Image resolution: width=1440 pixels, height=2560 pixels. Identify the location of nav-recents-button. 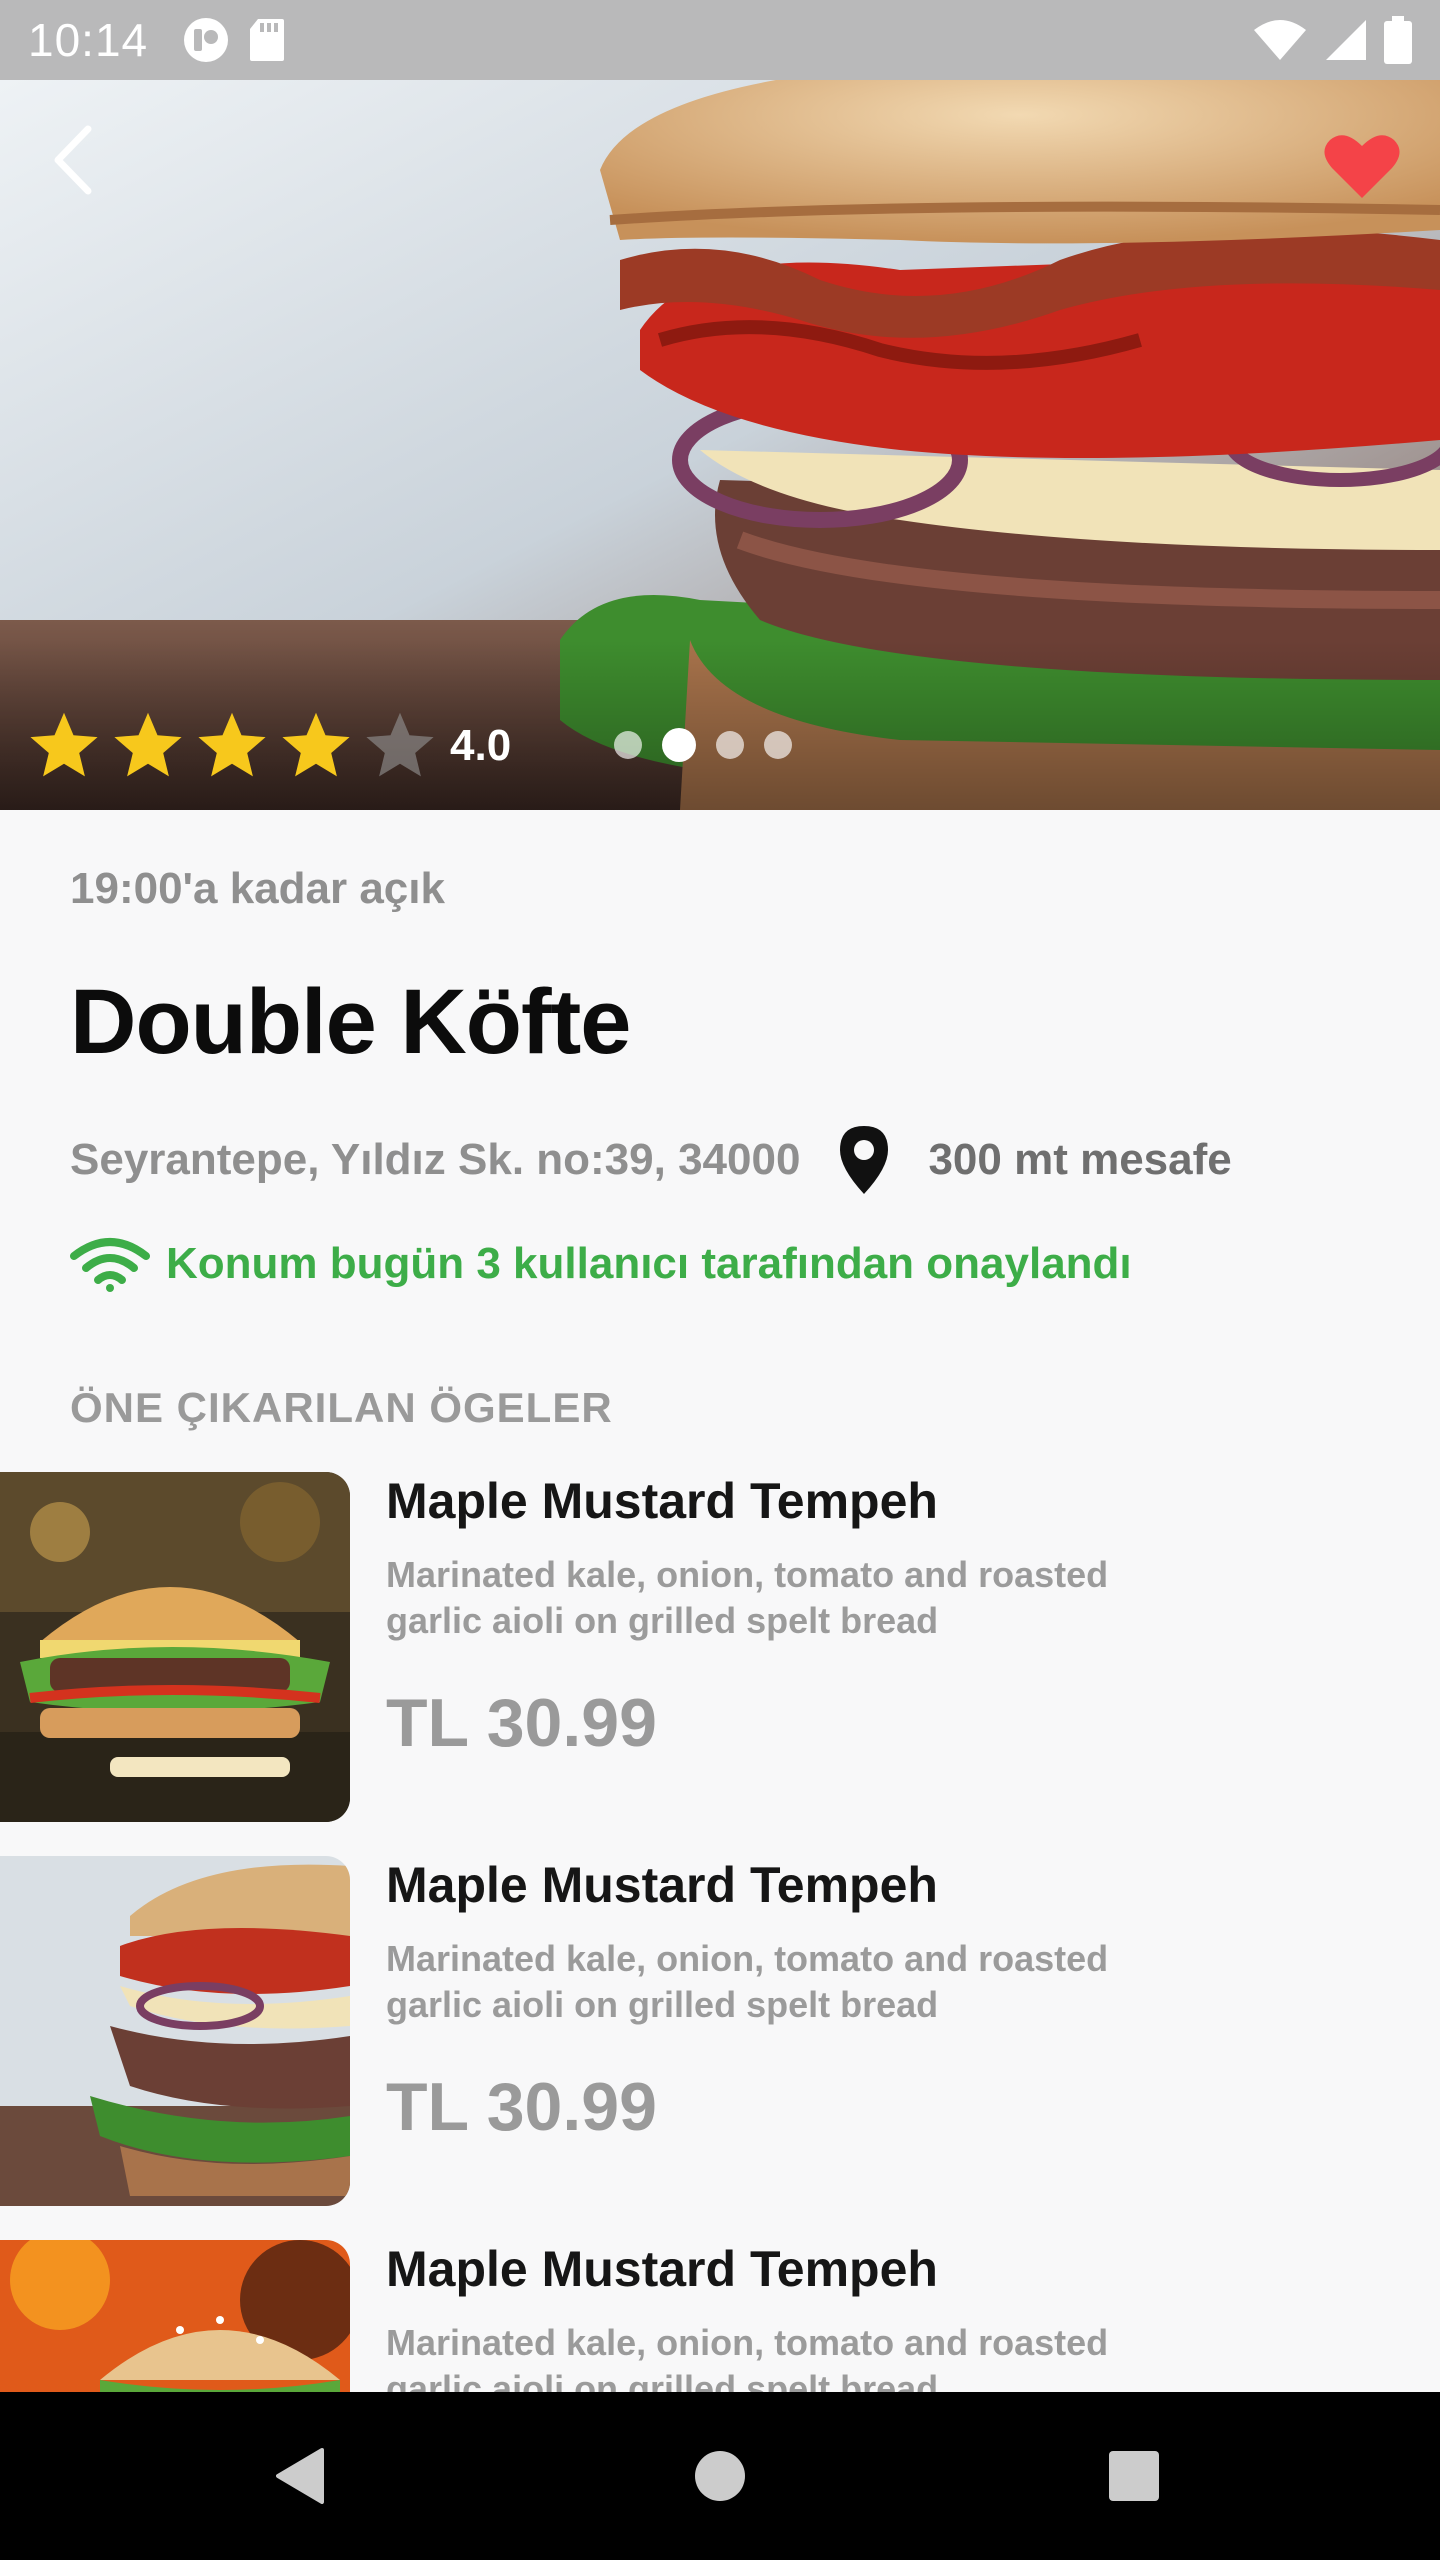
(1134, 2476).